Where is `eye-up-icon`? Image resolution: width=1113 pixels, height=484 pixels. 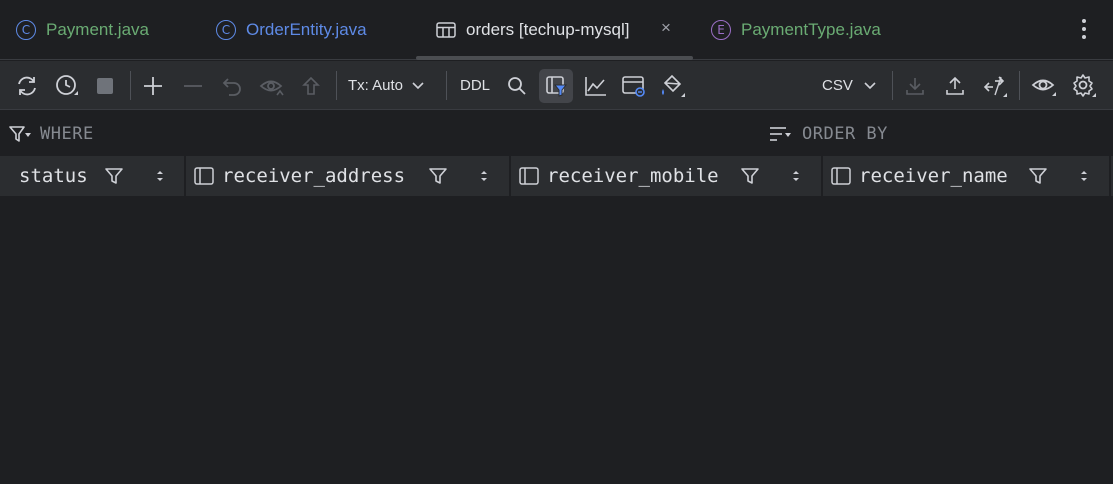
eye-up-icon is located at coordinates (271, 87).